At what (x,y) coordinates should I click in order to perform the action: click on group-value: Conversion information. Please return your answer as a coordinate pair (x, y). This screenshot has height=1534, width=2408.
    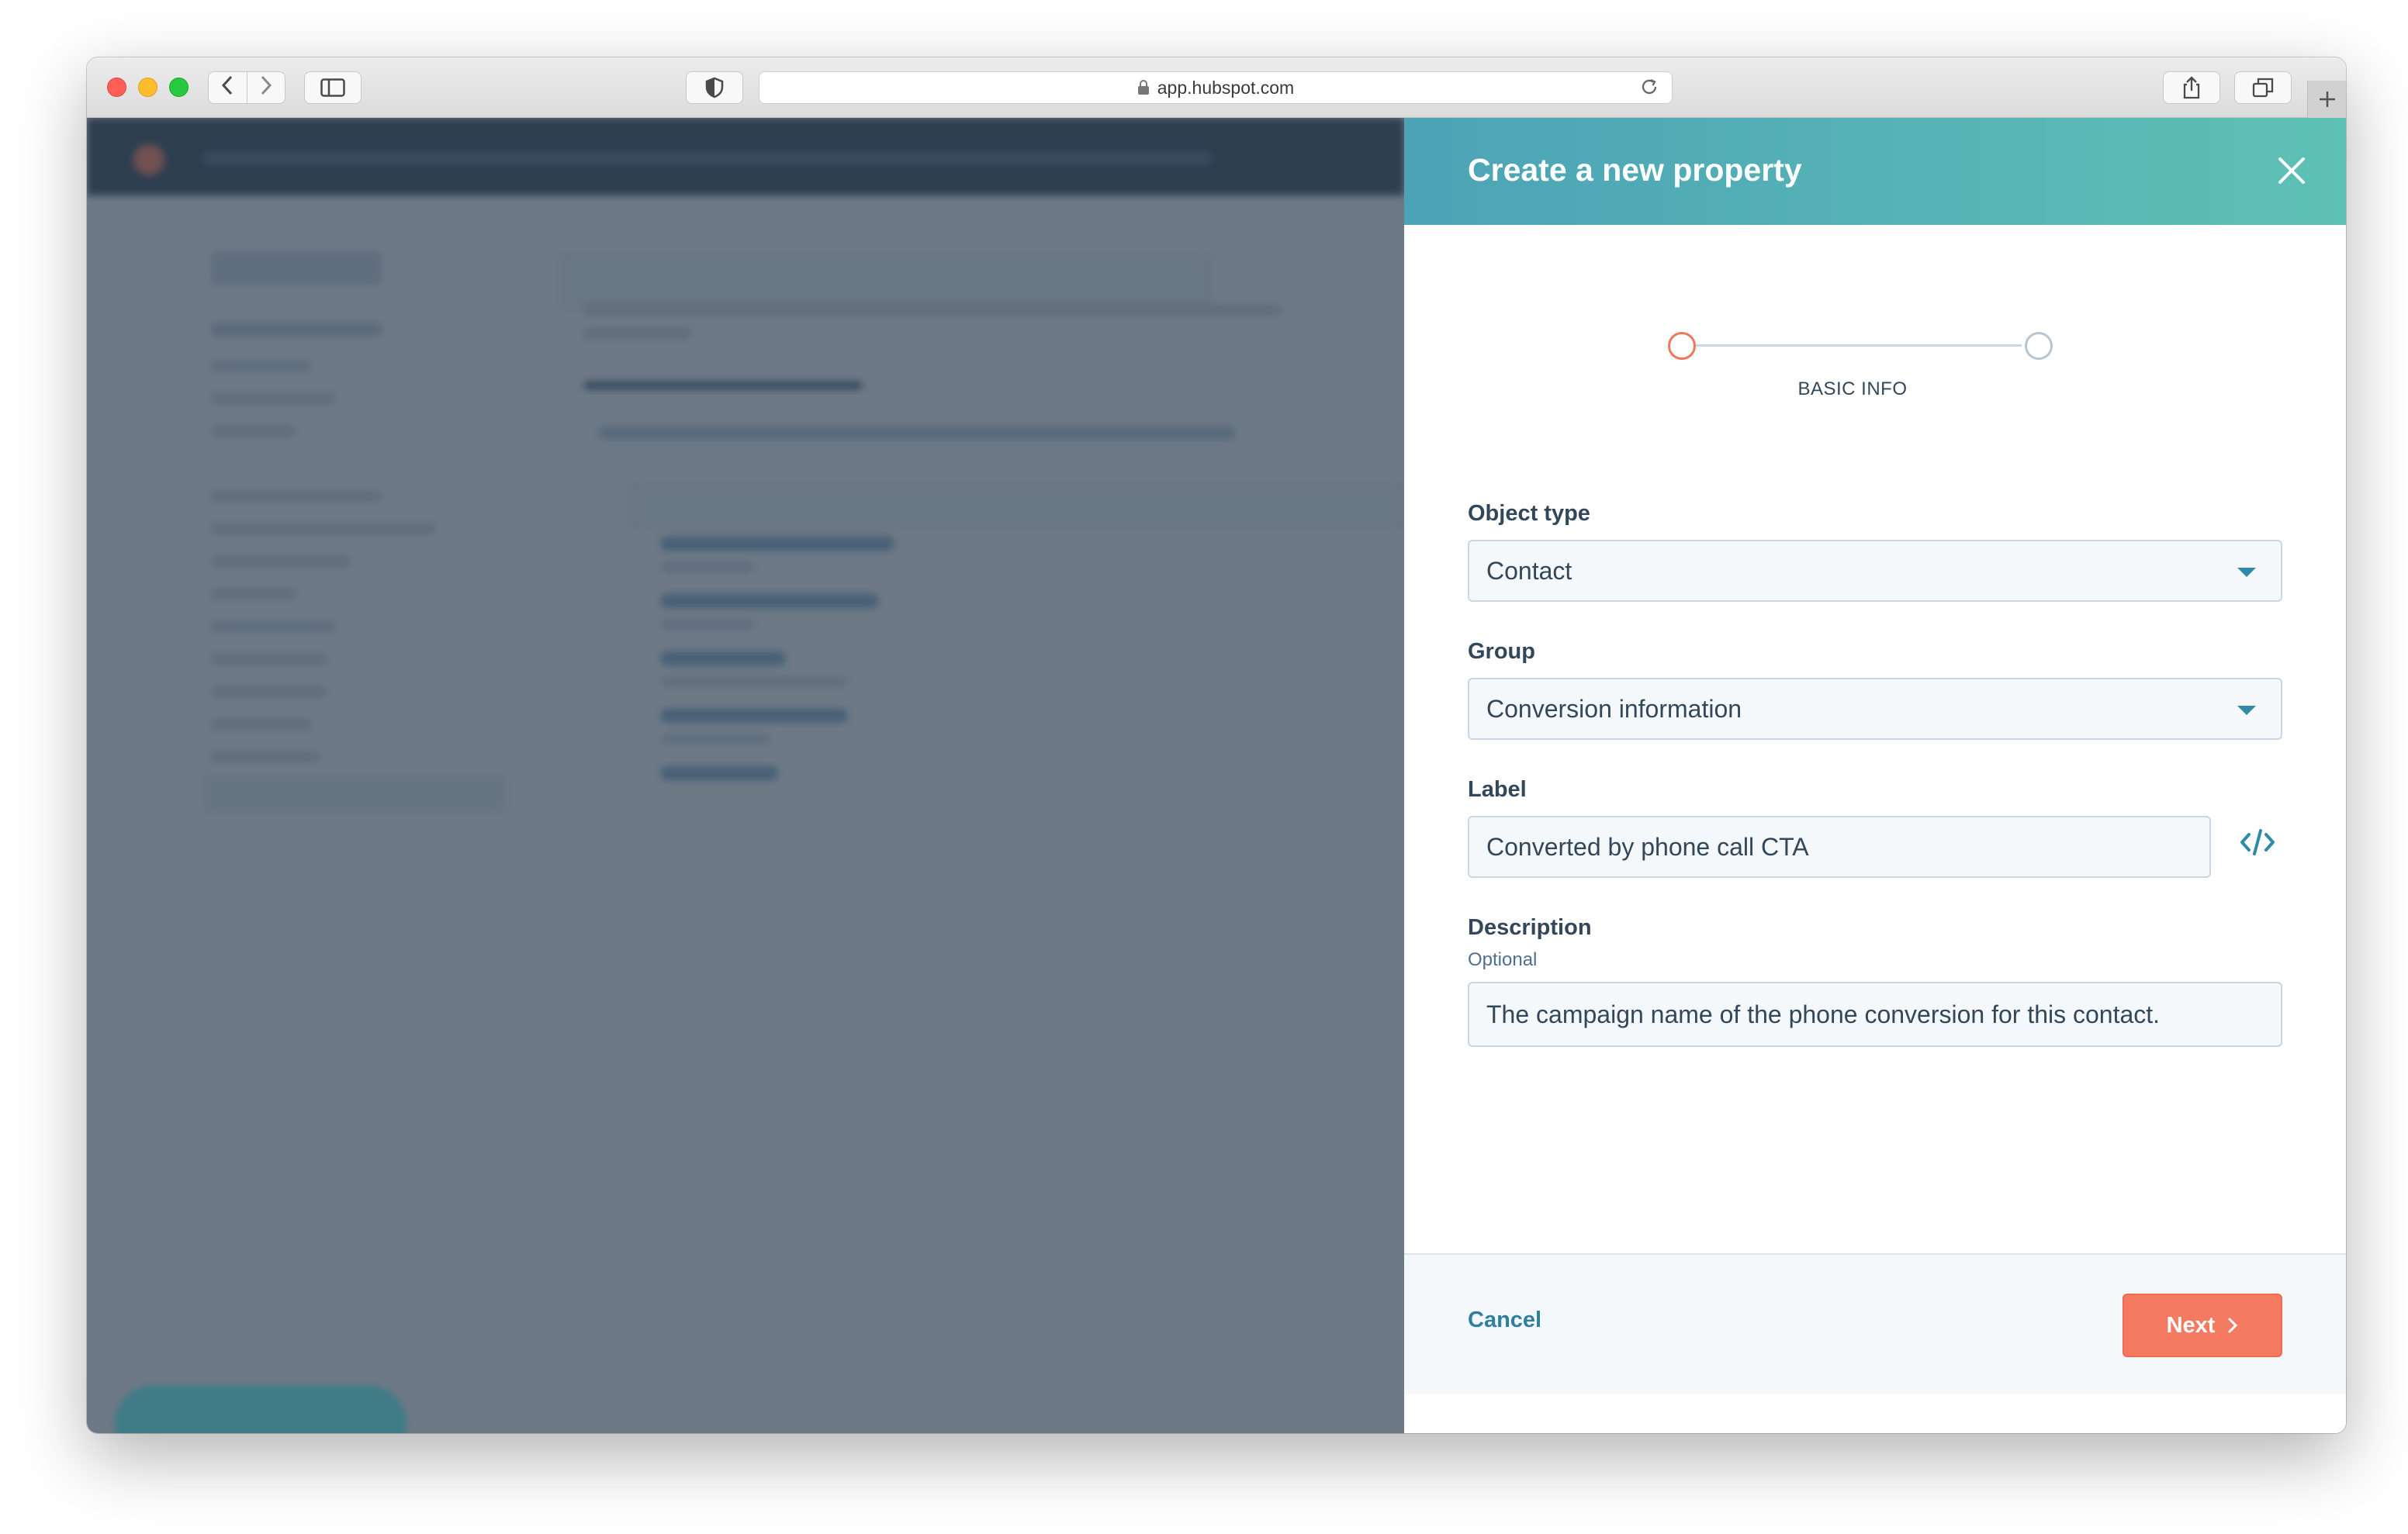
    Looking at the image, I should click on (1614, 708).